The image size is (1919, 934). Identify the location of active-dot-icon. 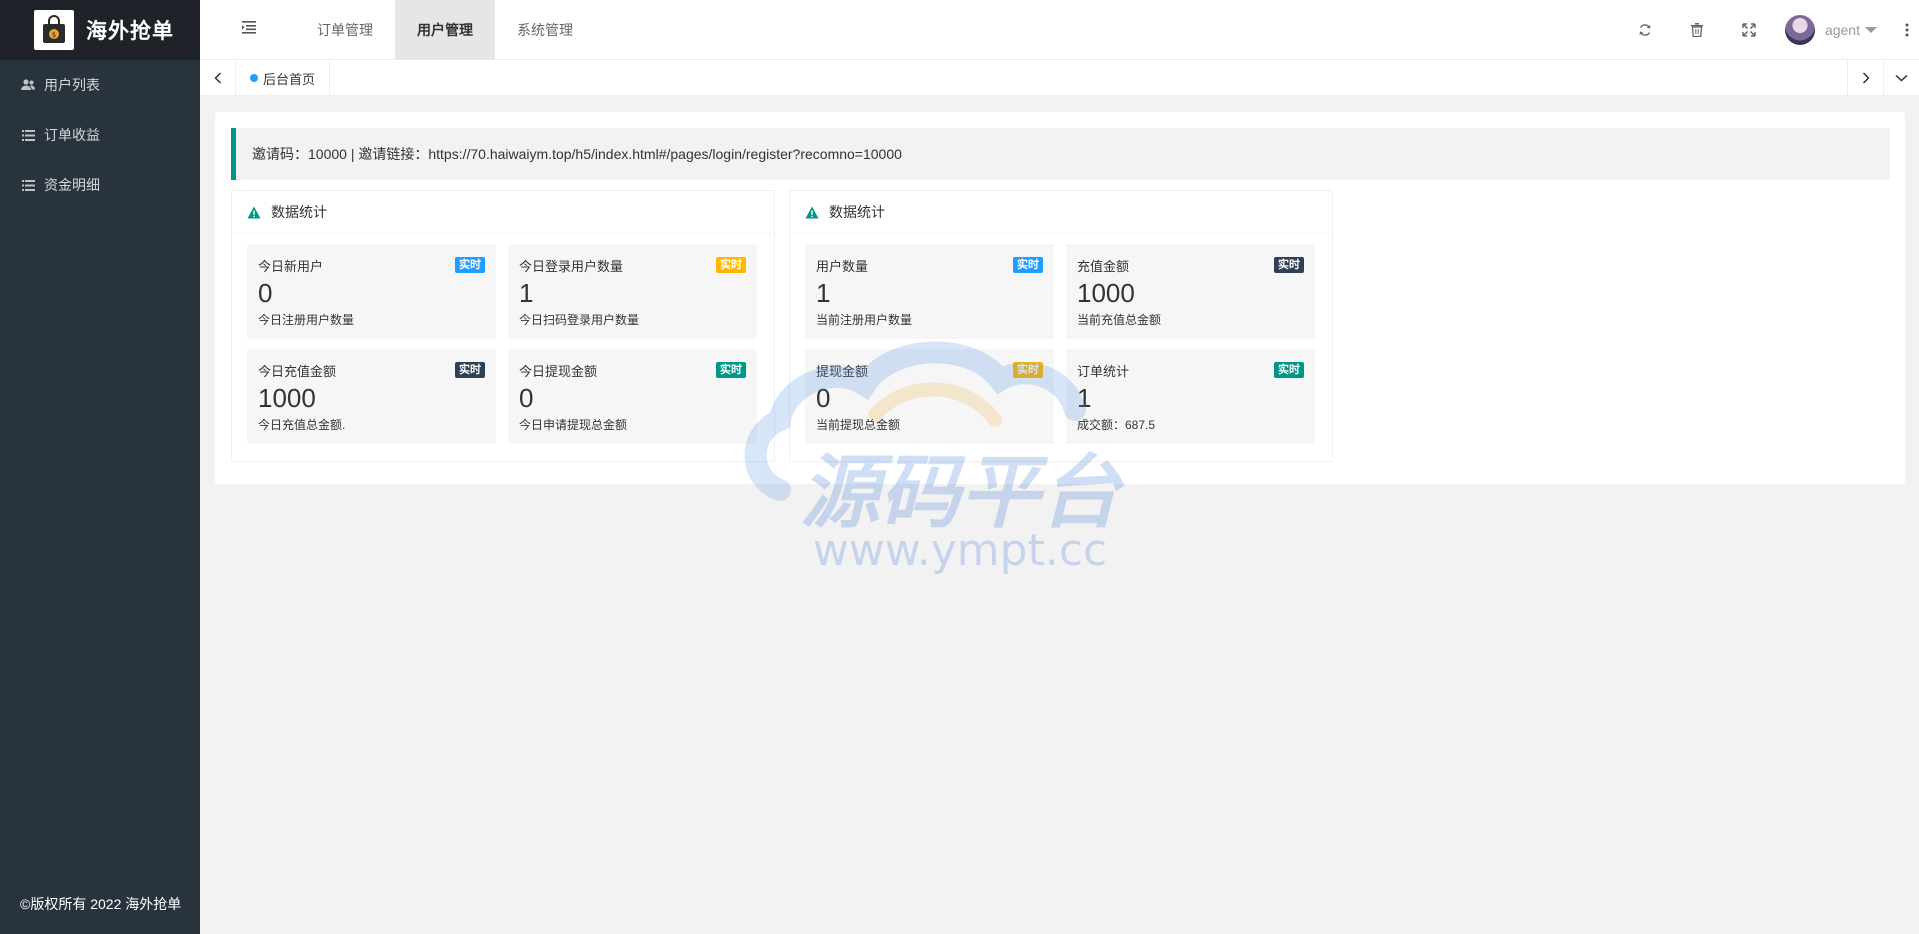
(254, 78).